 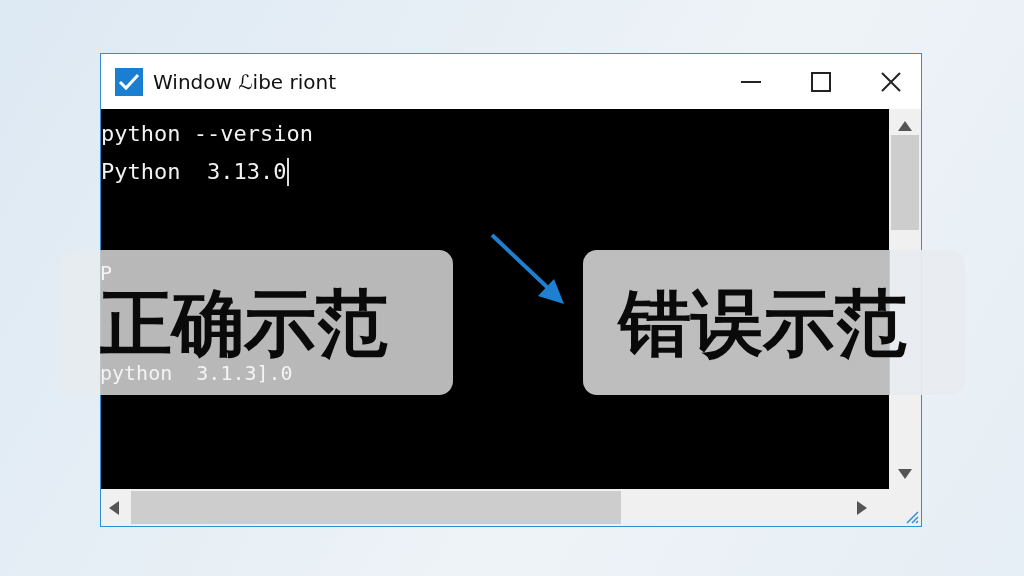 What do you see at coordinates (114, 507) in the screenshot?
I see `scroll-left-icon` at bounding box center [114, 507].